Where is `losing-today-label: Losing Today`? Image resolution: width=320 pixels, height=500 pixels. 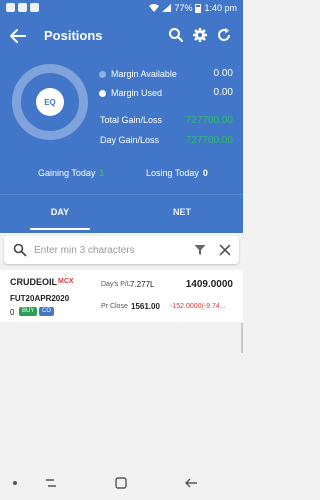
losing-today-label: Losing Today is located at coordinates (172, 173).